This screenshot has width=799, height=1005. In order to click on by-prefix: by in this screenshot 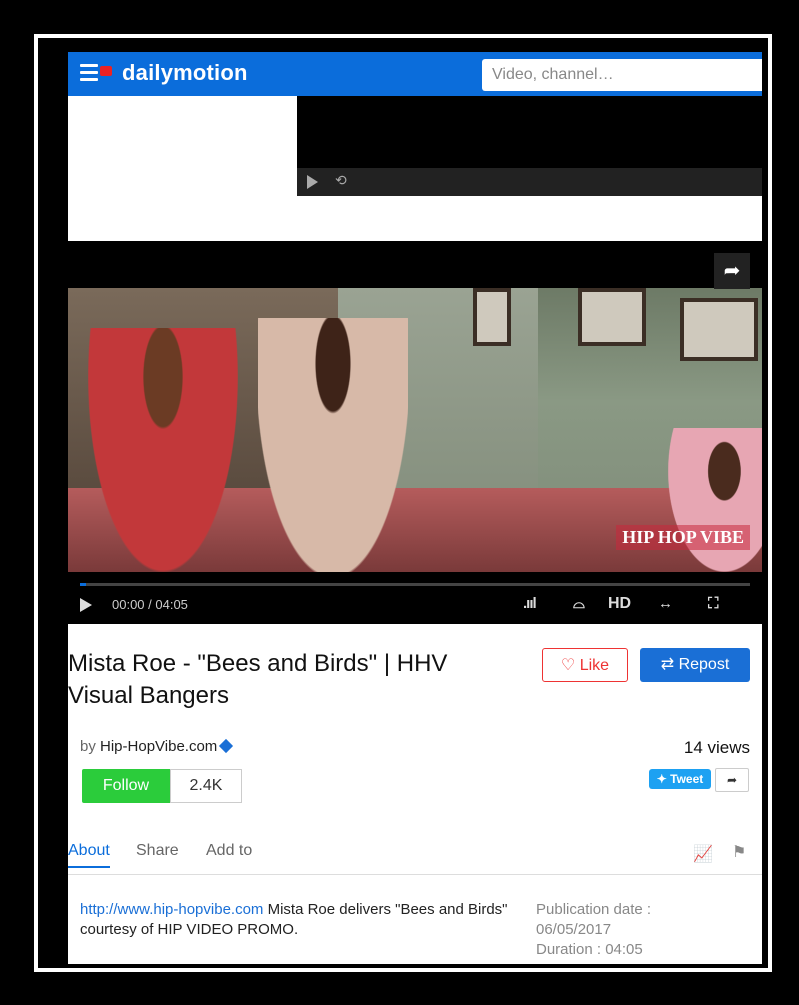, I will do `click(88, 746)`.